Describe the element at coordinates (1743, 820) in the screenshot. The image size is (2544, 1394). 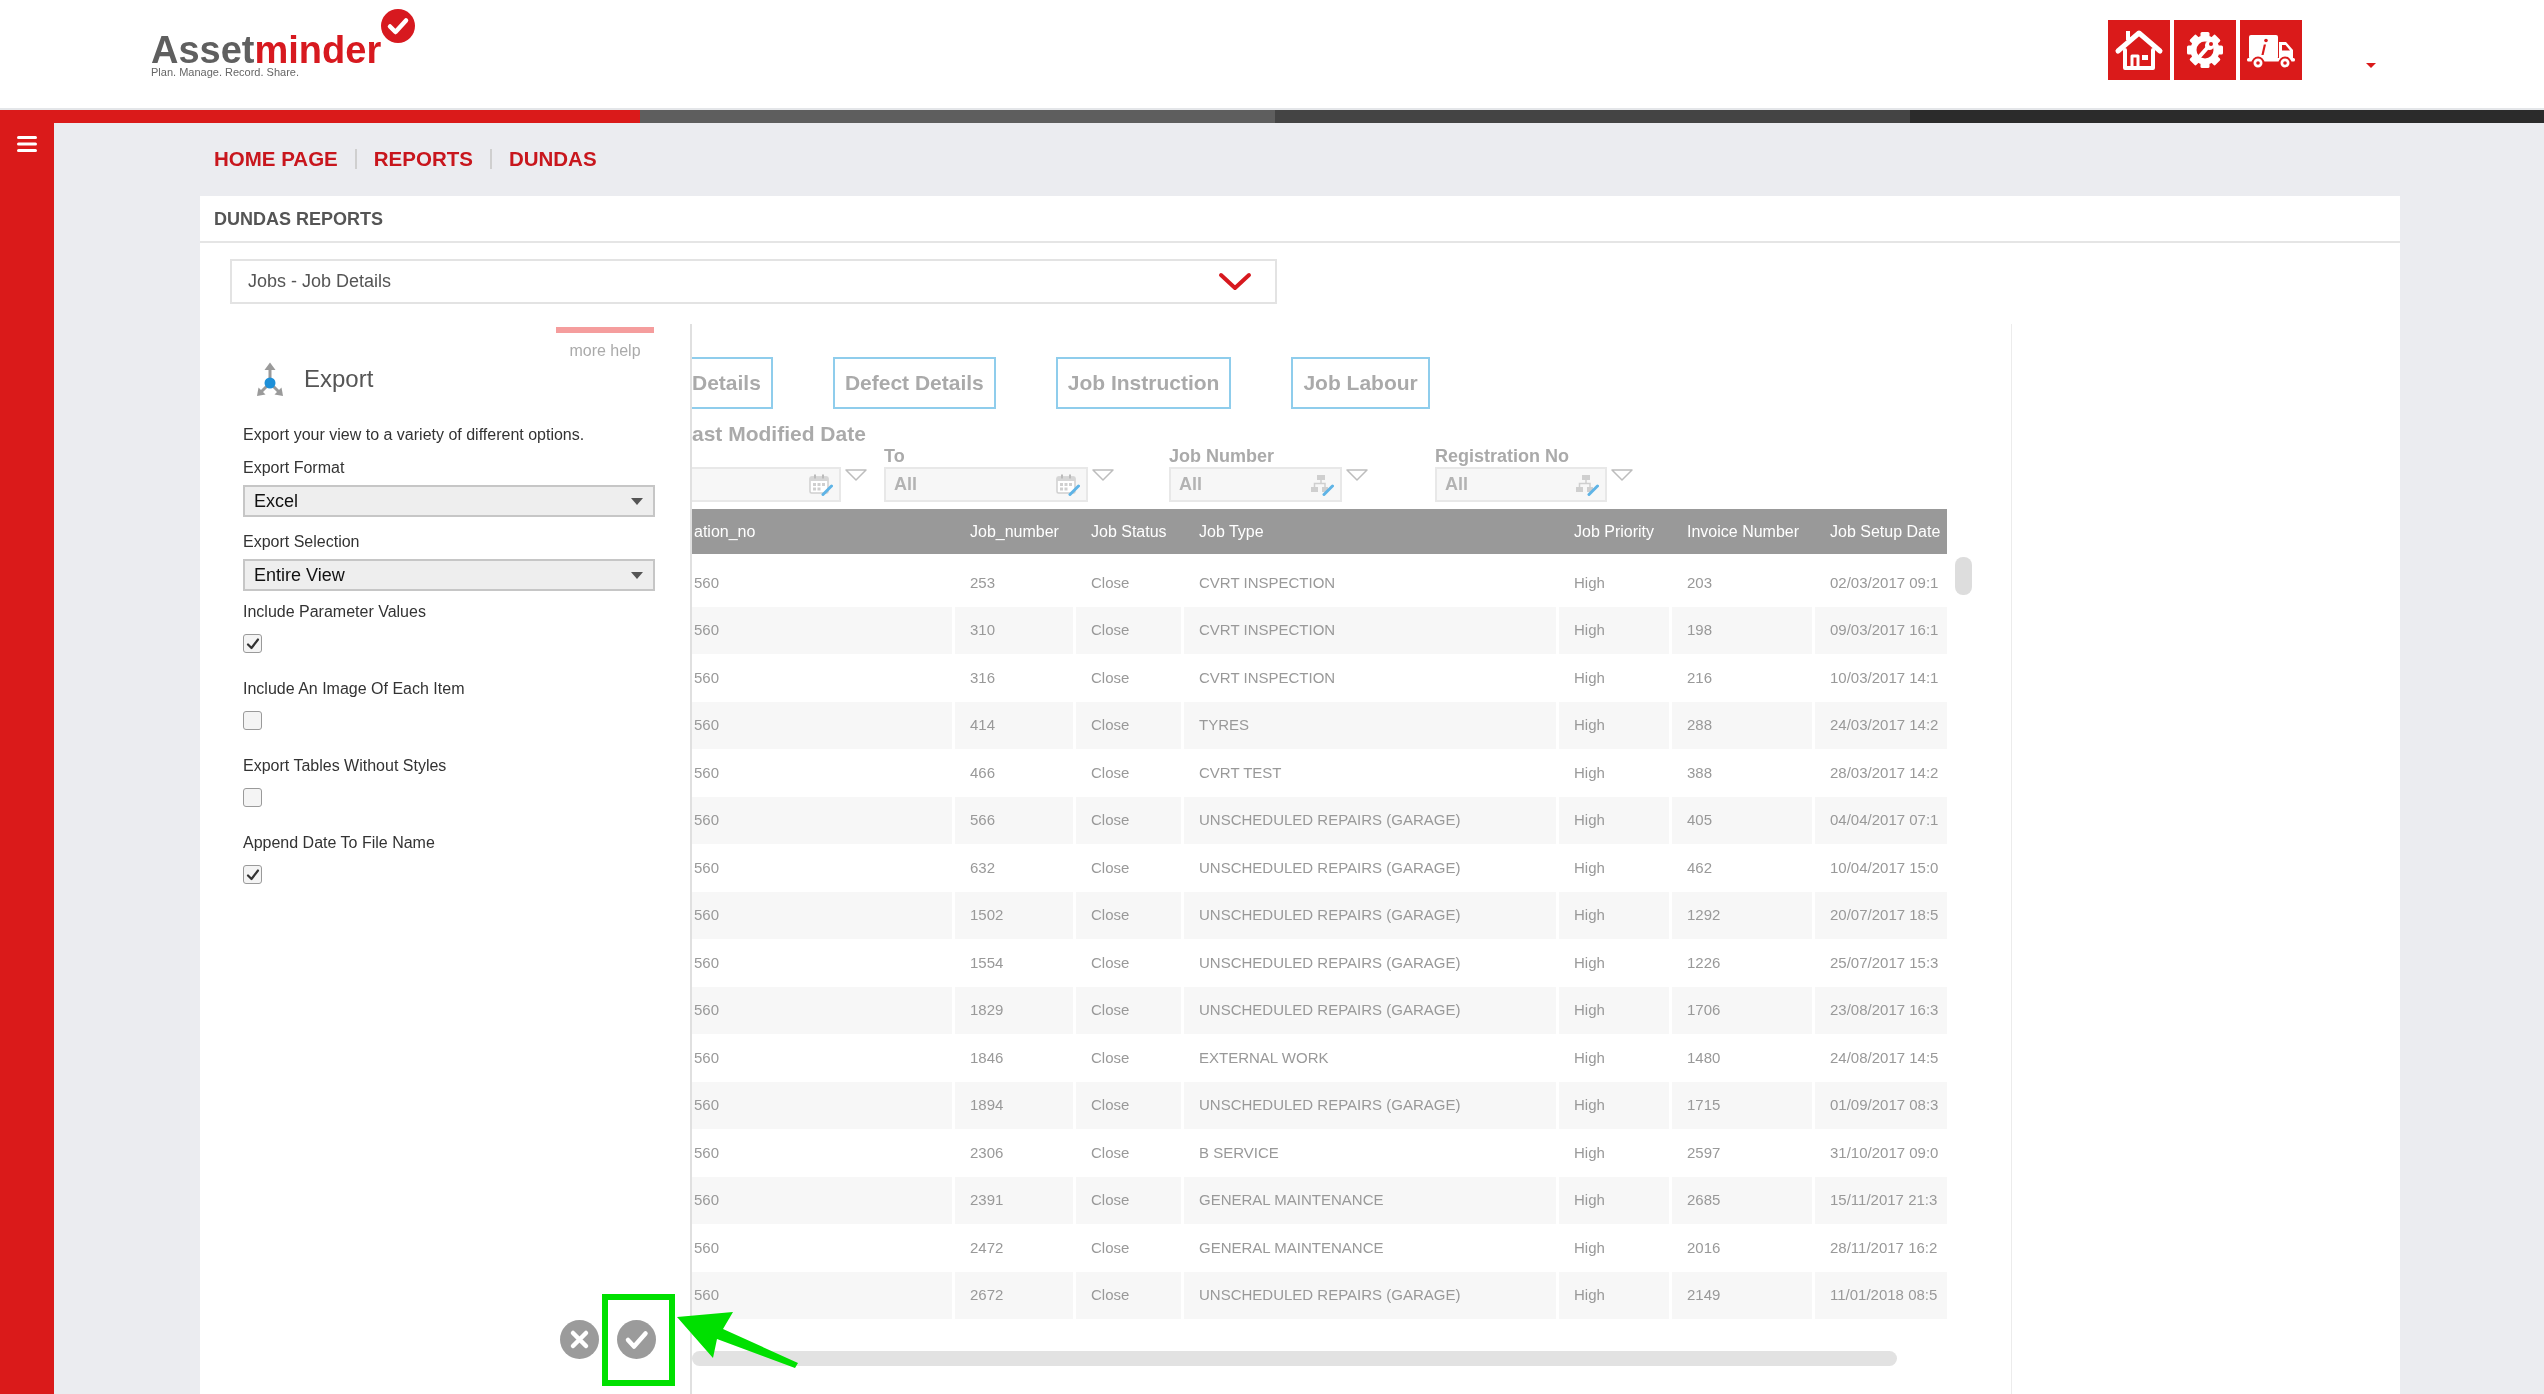
I see `table-cell: 405` at that location.